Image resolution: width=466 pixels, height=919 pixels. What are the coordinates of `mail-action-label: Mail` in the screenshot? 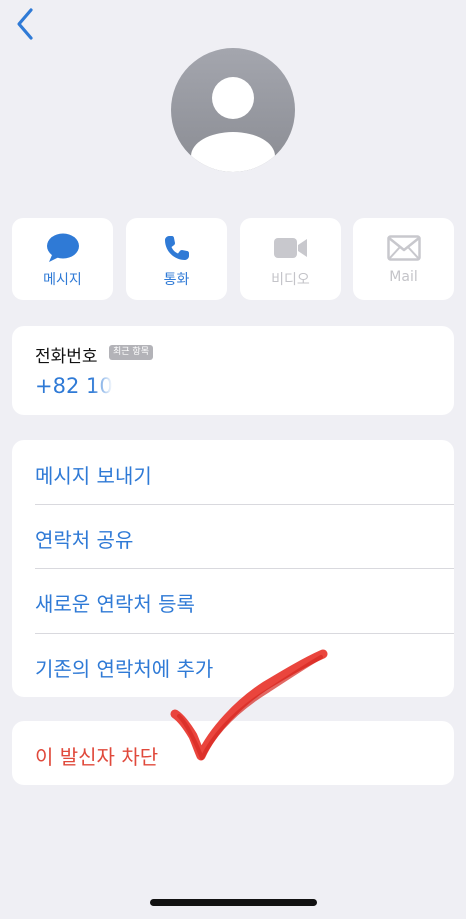 It's located at (403, 277).